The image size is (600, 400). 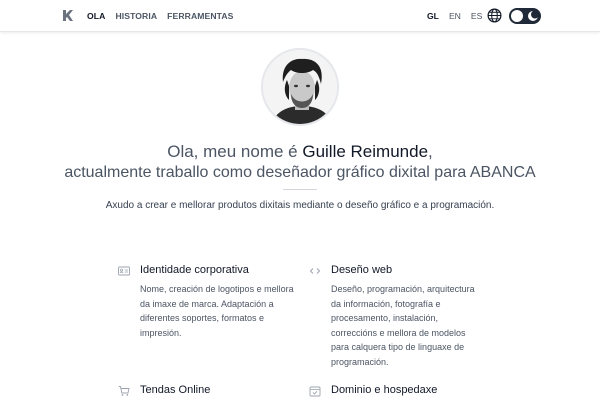 I want to click on greeting-punctuation: ,, so click(x=430, y=151).